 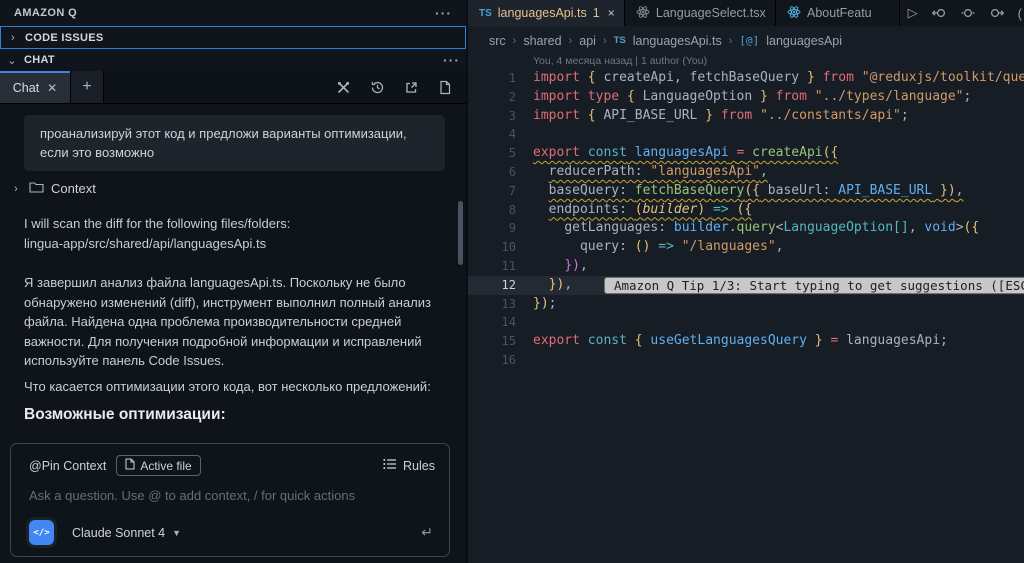 What do you see at coordinates (746, 360) in the screenshot?
I see `code-line: 16` at bounding box center [746, 360].